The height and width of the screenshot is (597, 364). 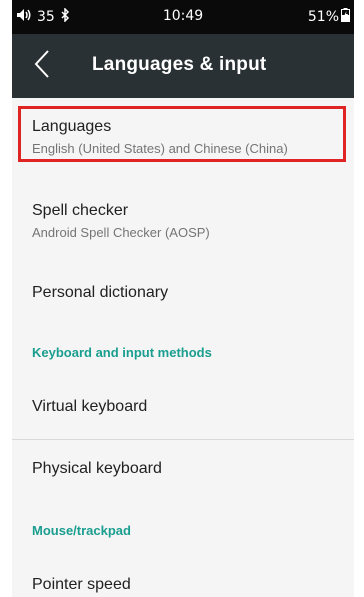 I want to click on item-title: Personal dictionary, so click(x=100, y=292).